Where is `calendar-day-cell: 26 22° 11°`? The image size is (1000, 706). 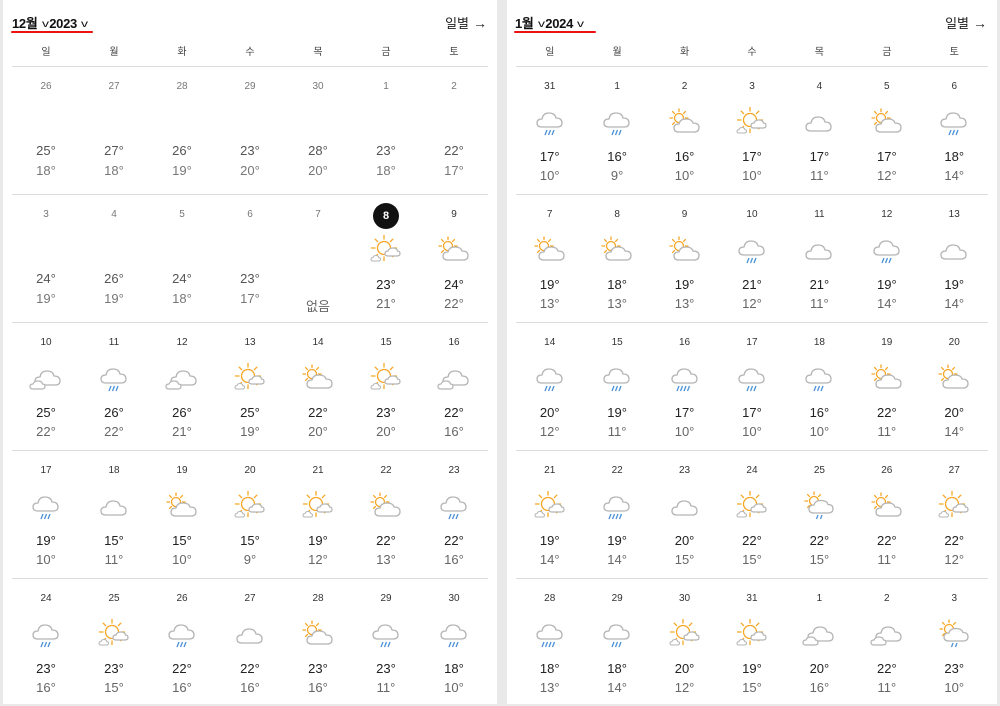
calendar-day-cell: 26 22° 11° is located at coordinates (886, 514).